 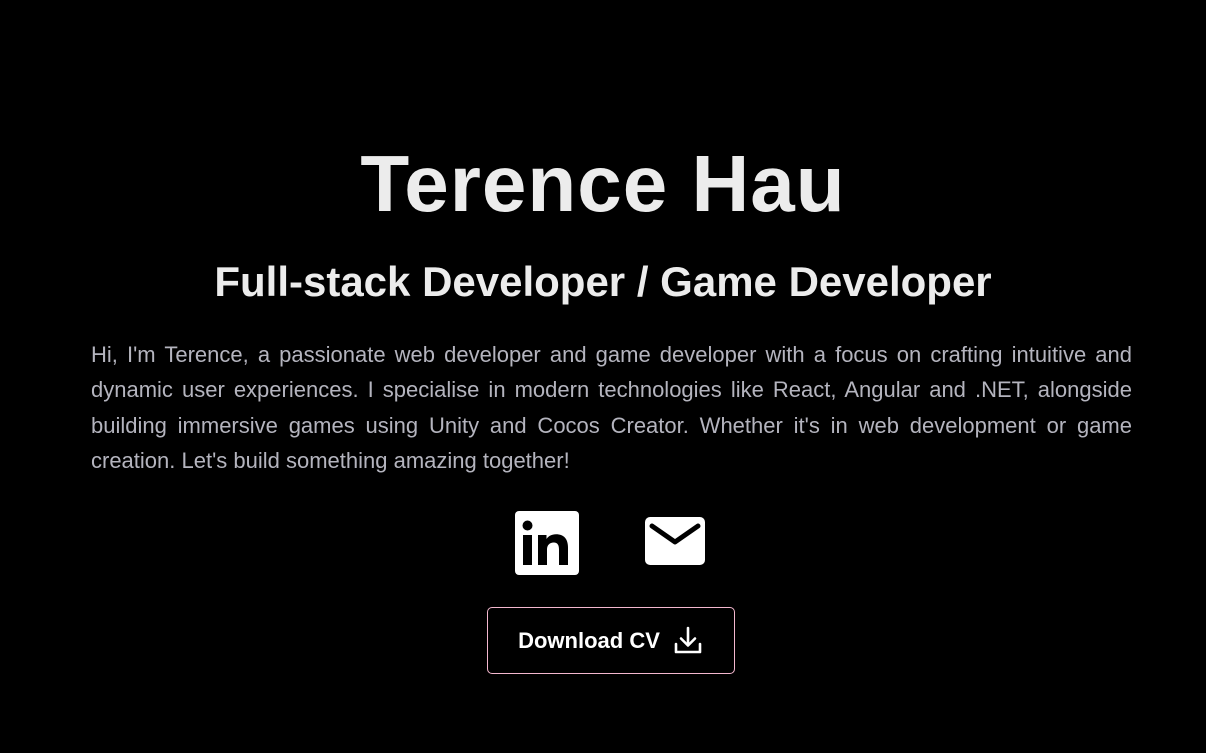 What do you see at coordinates (589, 640) in the screenshot?
I see `download-cv-label: Download CV` at bounding box center [589, 640].